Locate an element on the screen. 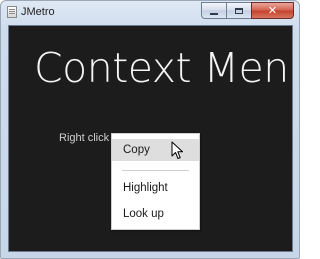  hint-text: Right click is located at coordinates (84, 138).